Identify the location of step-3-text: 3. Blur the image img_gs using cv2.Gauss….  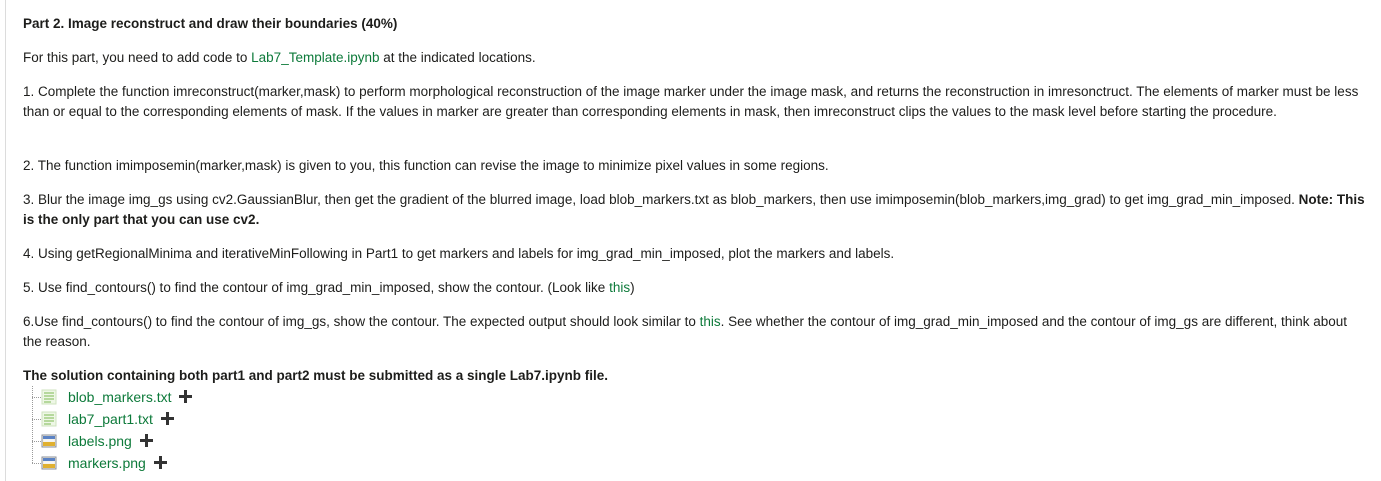
(661, 199).